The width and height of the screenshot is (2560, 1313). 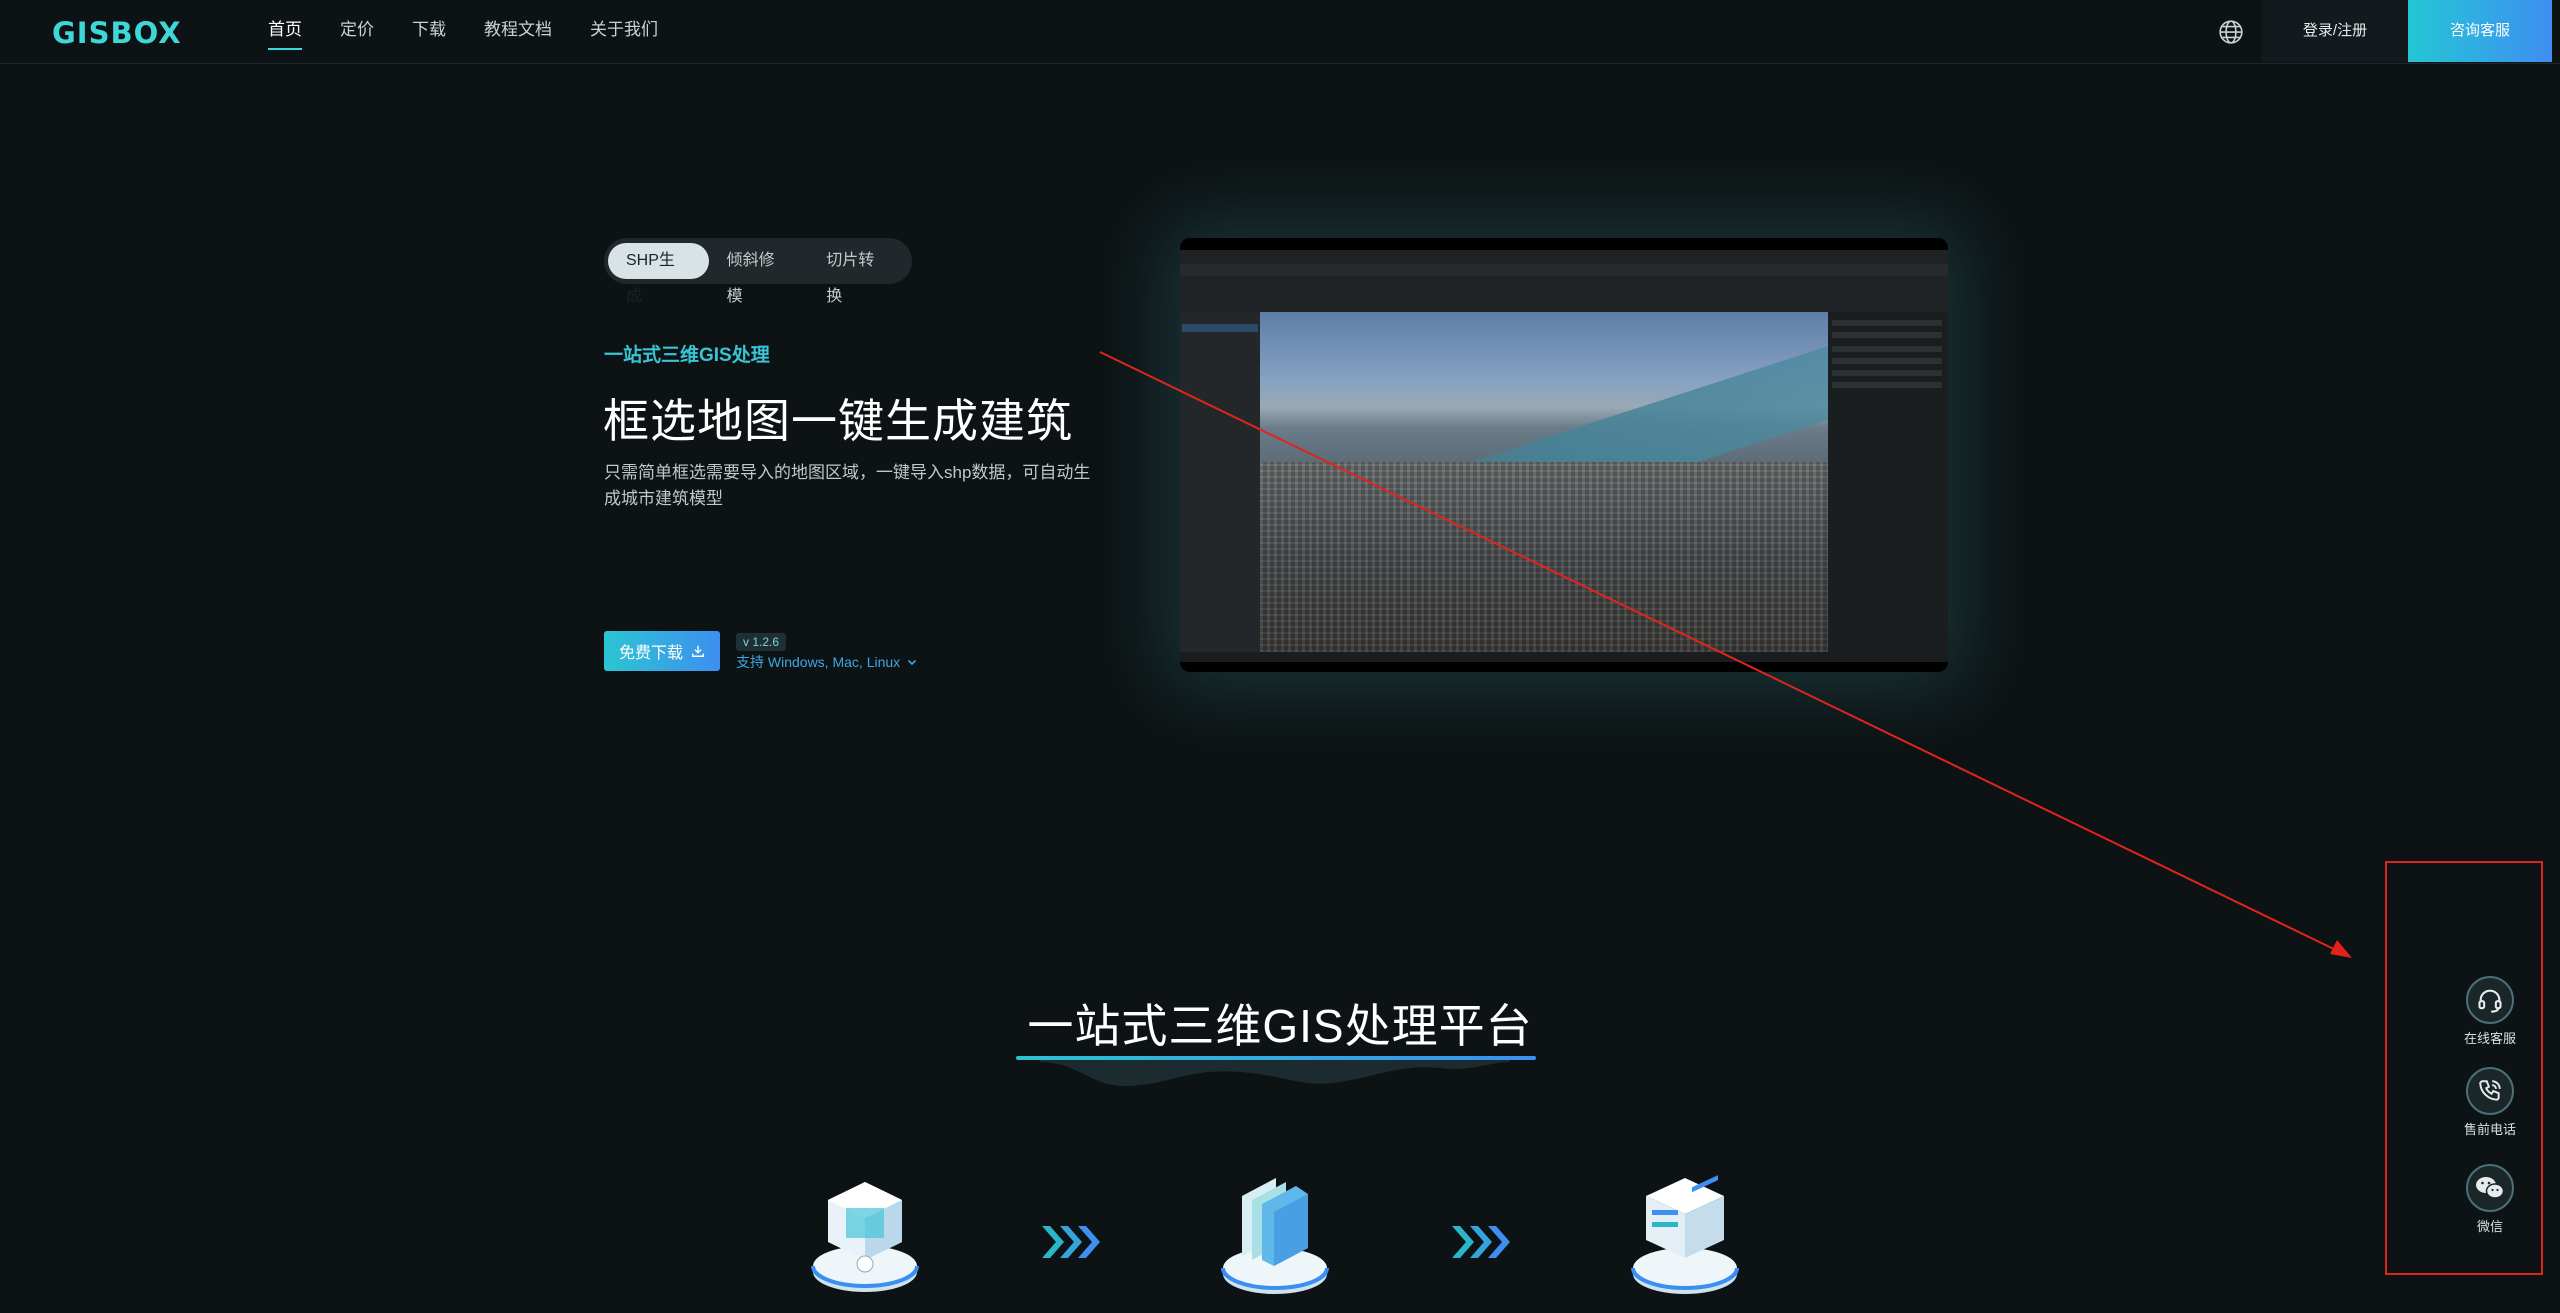 What do you see at coordinates (865, 1237) in the screenshot?
I see `cube-platform-illustration` at bounding box center [865, 1237].